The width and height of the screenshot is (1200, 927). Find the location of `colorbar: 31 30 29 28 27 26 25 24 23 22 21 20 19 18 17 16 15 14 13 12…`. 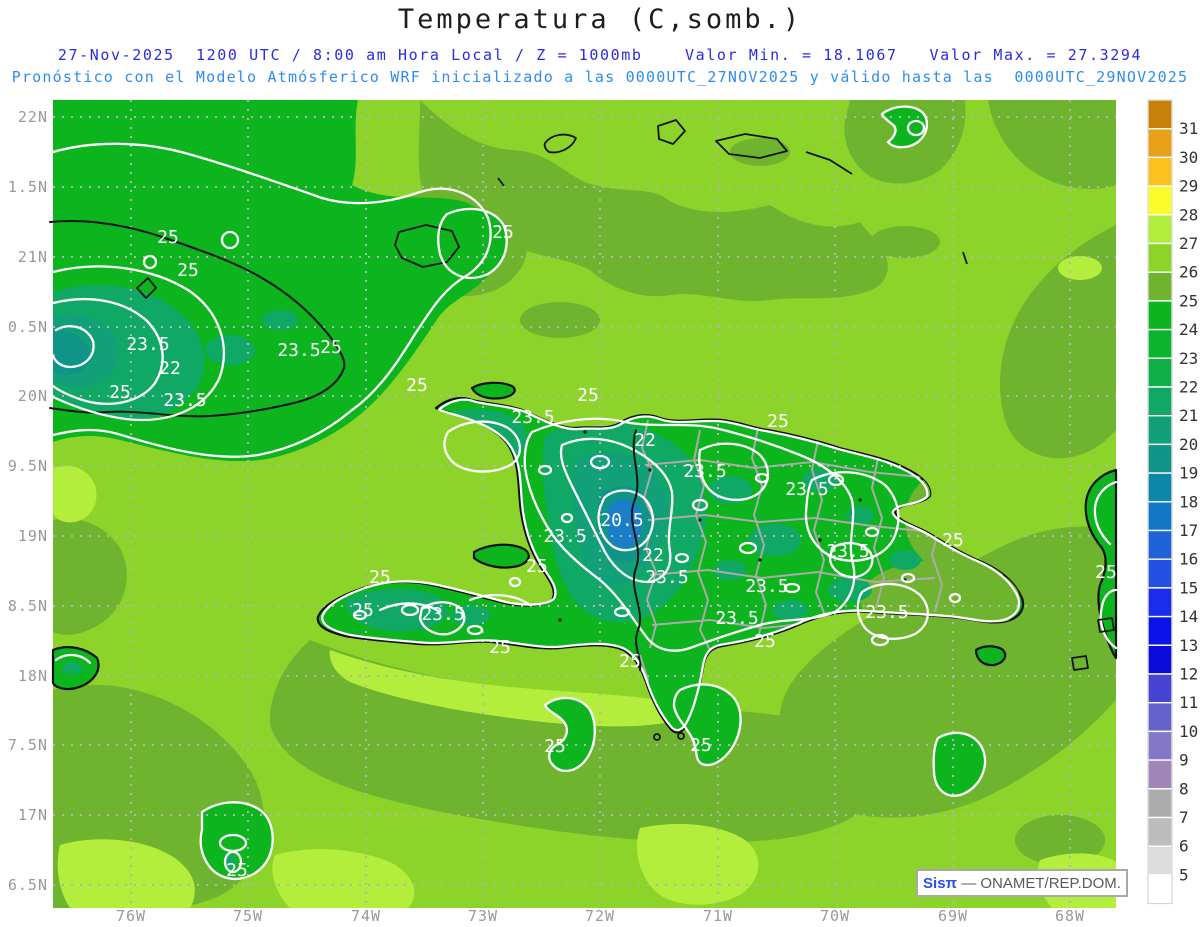

colorbar: 31 30 29 28 27 26 25 24 23 22 21 20 19 18 17 16 15 14 13 12… is located at coordinates (1172, 502).